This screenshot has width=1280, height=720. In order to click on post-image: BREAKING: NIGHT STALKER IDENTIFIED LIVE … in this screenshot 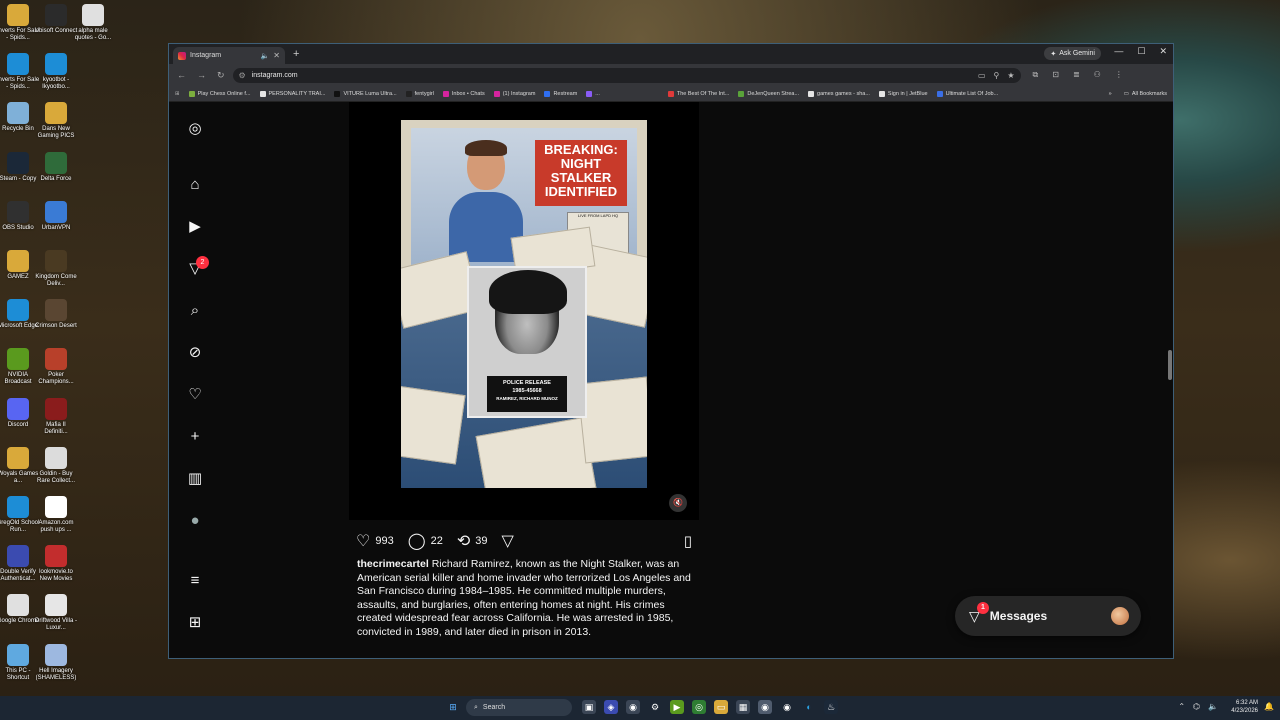, I will do `click(524, 304)`.